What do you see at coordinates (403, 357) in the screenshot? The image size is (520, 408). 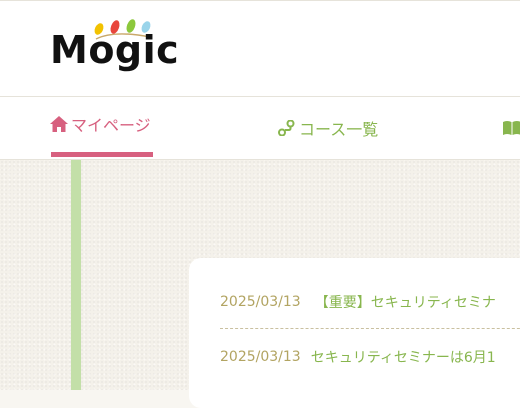 I see `news-title-link: セキュリティセミナーは6月1` at bounding box center [403, 357].